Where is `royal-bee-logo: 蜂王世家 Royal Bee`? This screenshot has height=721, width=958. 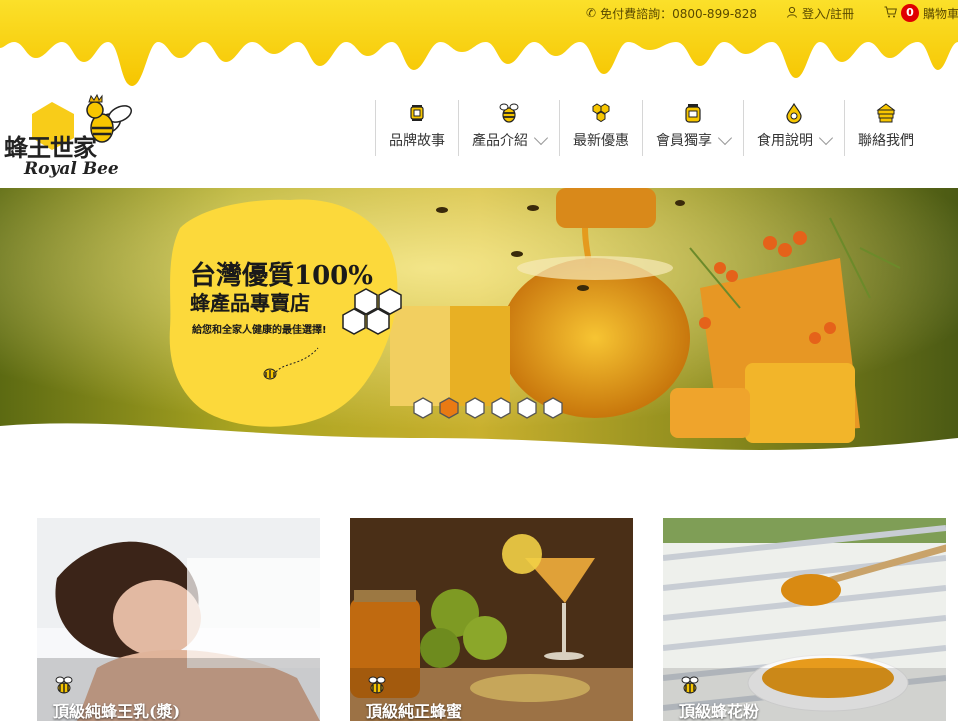
royal-bee-logo: 蜂王世家 Royal Bee is located at coordinates (72, 138).